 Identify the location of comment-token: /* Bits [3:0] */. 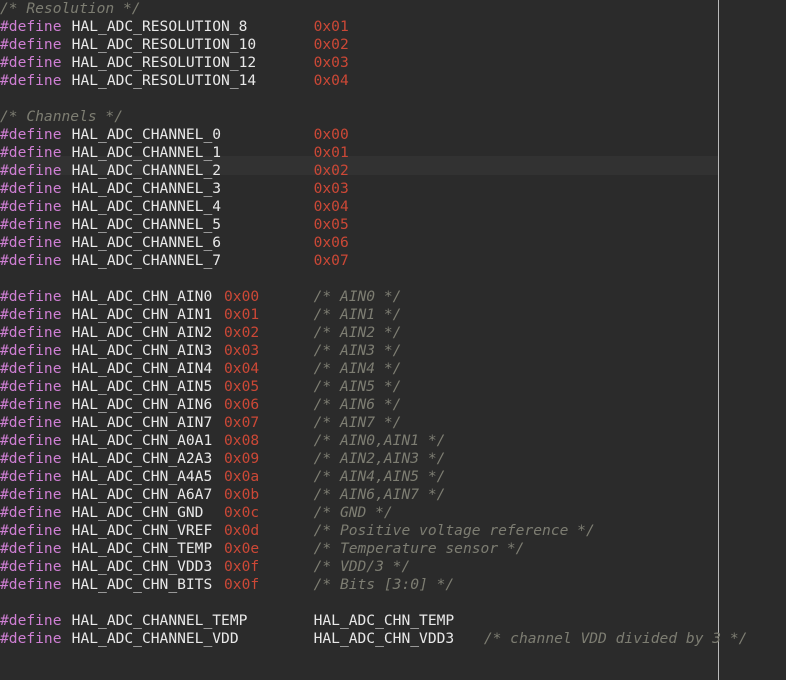
(384, 584).